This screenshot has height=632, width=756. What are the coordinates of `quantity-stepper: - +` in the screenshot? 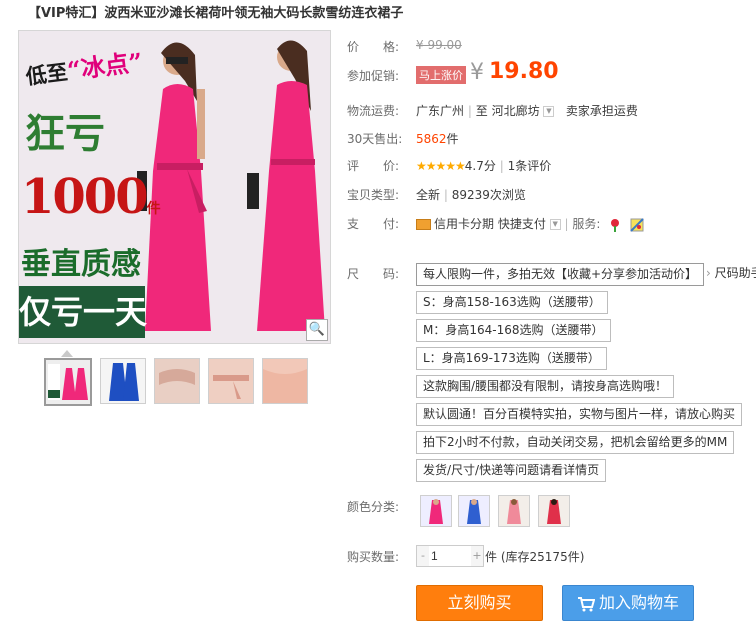 It's located at (450, 556).